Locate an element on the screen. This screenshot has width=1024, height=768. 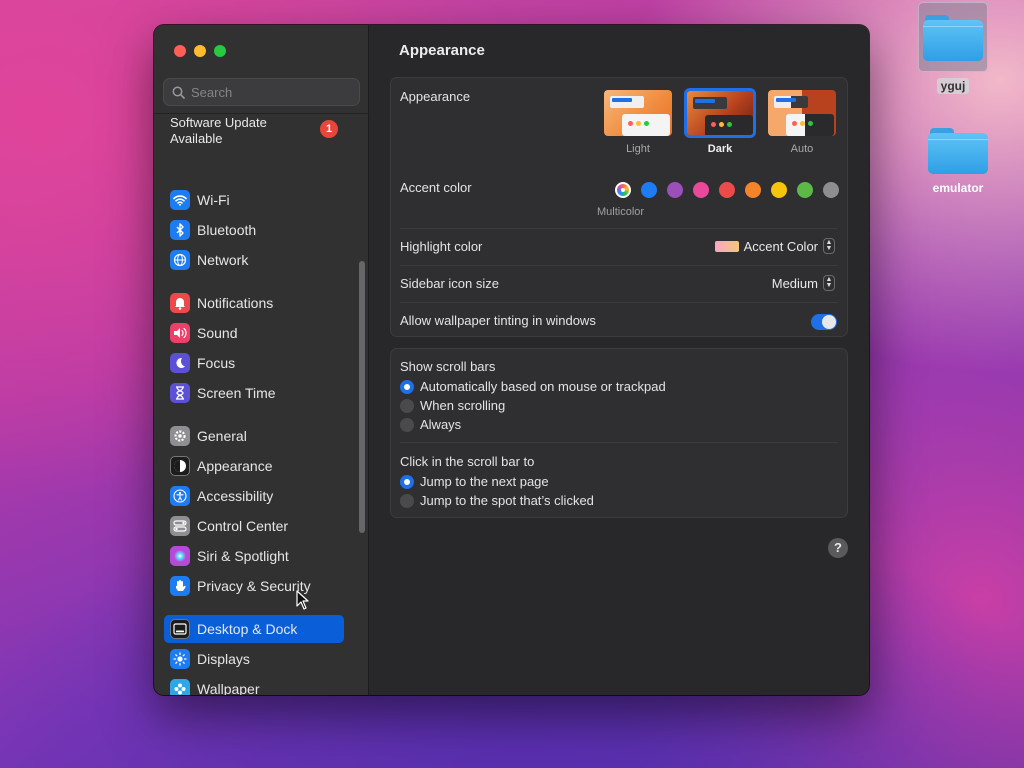
sidebar-icon-size-popup: Medium ▲ ▼ is located at coordinates (803, 283).